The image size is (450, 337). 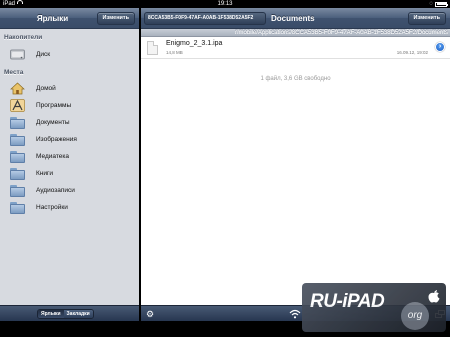 I want to click on file-name: Enigmo_2_3.1.ipa, so click(x=194, y=43).